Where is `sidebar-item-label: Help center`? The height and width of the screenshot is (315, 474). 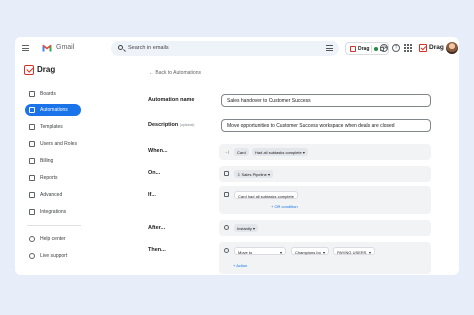
sidebar-item-label: Help center is located at coordinates (53, 239).